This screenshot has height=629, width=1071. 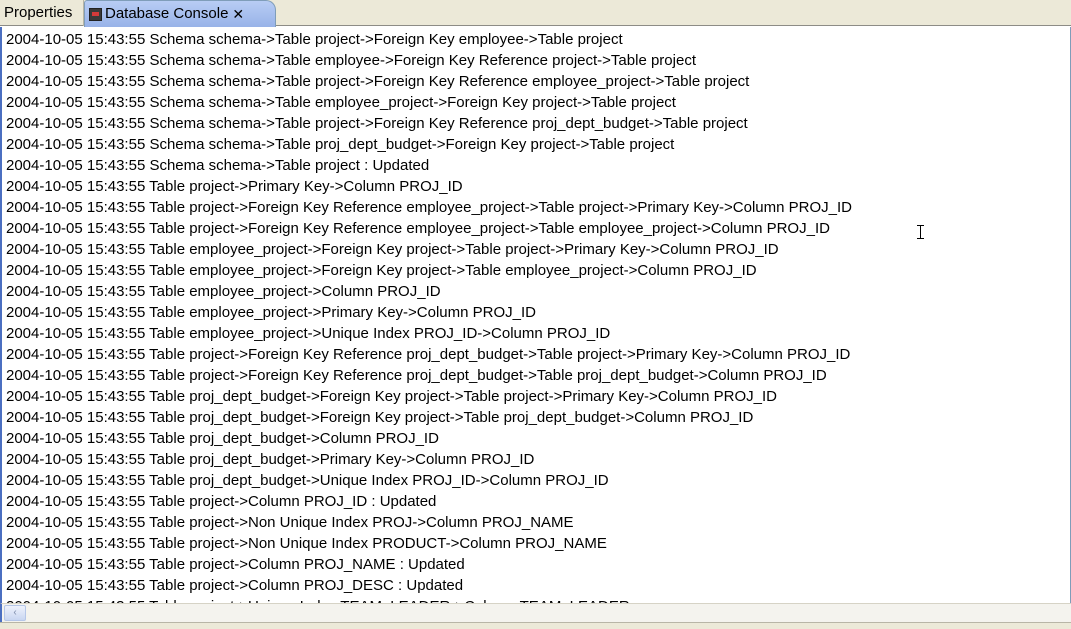 What do you see at coordinates (167, 13) in the screenshot?
I see `tab-database-console-label: Database Console` at bounding box center [167, 13].